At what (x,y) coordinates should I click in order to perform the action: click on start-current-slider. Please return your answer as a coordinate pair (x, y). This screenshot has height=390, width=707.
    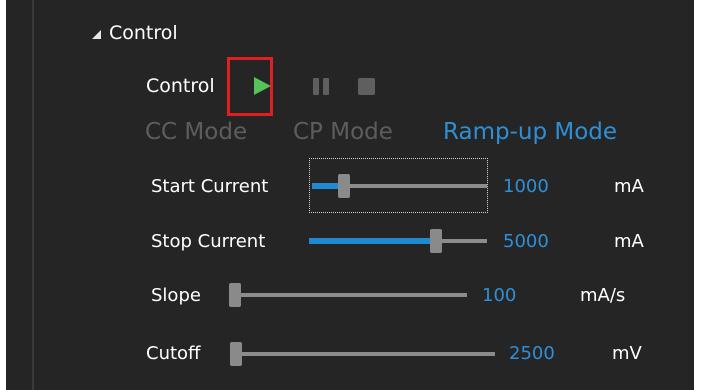
    Looking at the image, I should click on (399, 186).